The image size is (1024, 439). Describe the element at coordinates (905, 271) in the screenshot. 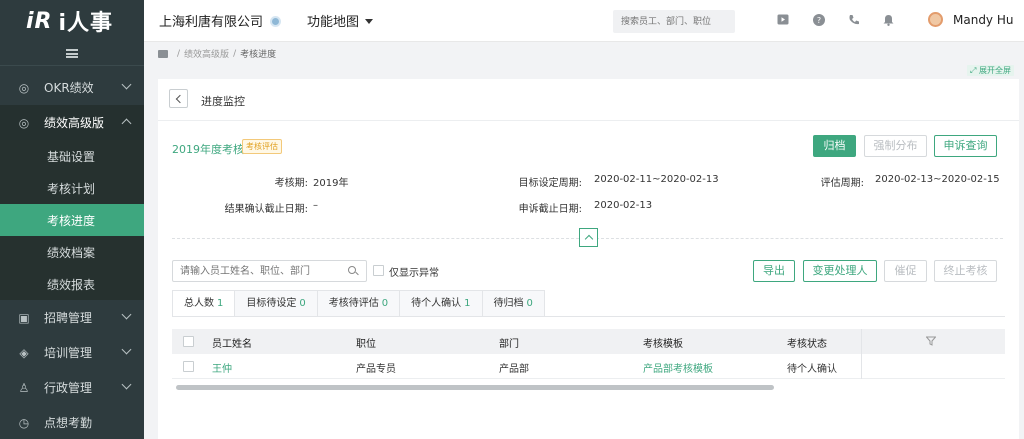

I see `remind-button: 催促` at that location.